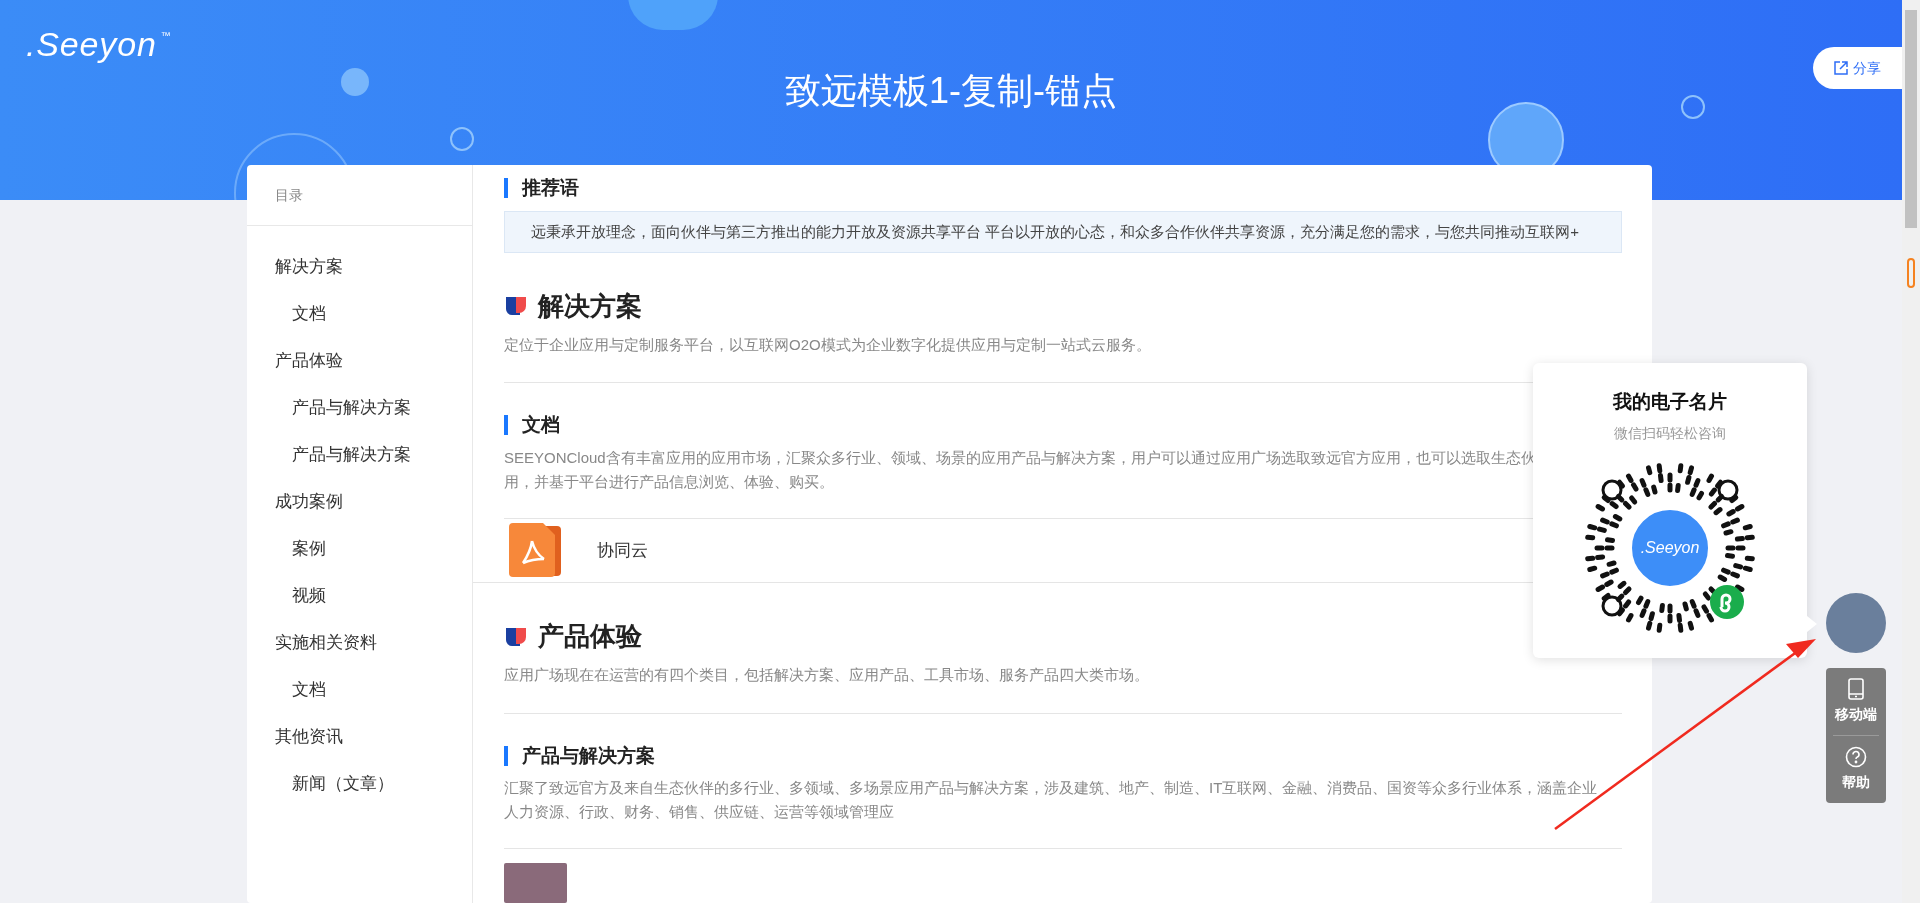 The width and height of the screenshot is (1920, 903). What do you see at coordinates (359, 266) in the screenshot?
I see `sidebar-item: 解决方案` at bounding box center [359, 266].